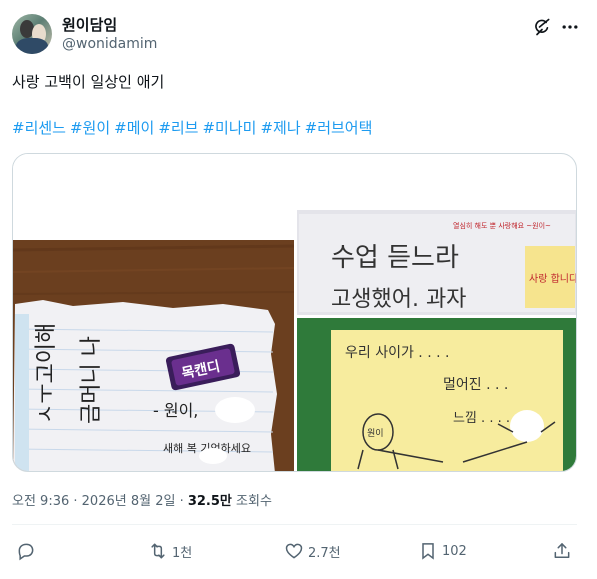 Image resolution: width=597 pixels, height=579 pixels. I want to click on hashtag-link: #미나미, so click(229, 128).